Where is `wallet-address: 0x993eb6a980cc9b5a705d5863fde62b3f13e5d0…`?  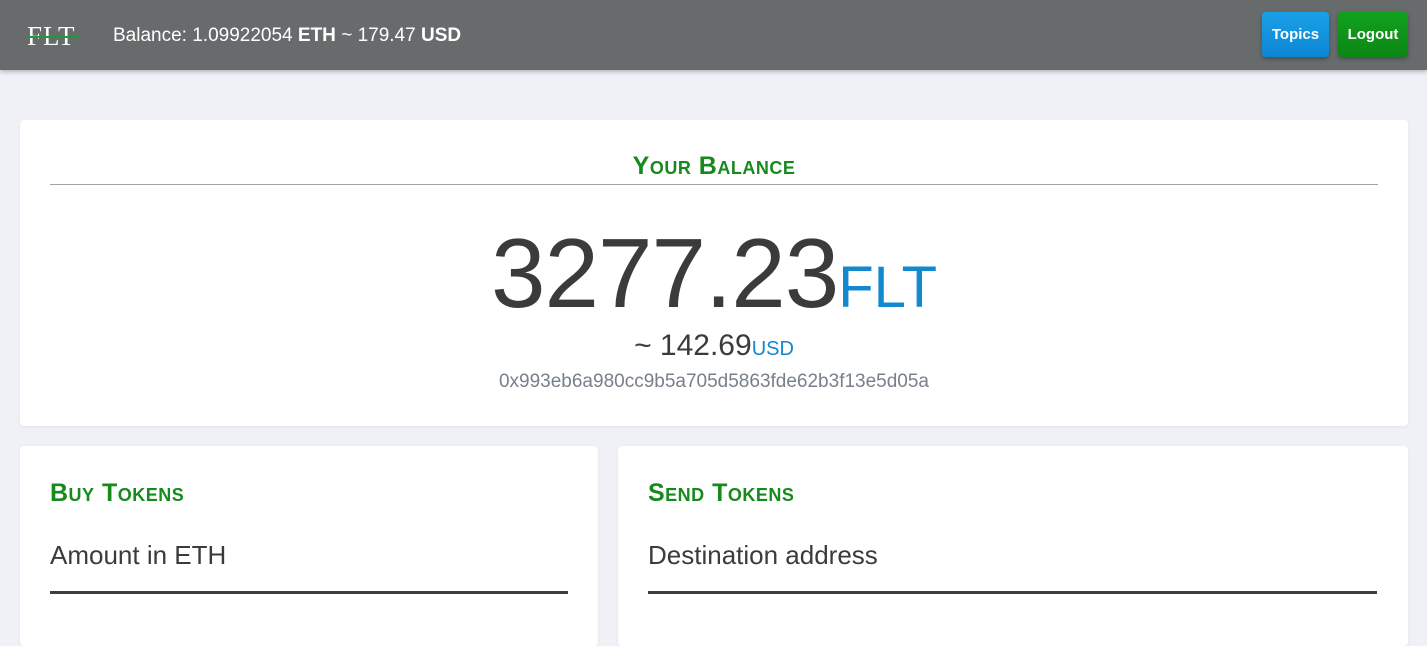 wallet-address: 0x993eb6a980cc9b5a705d5863fde62b3f13e5d0… is located at coordinates (714, 382).